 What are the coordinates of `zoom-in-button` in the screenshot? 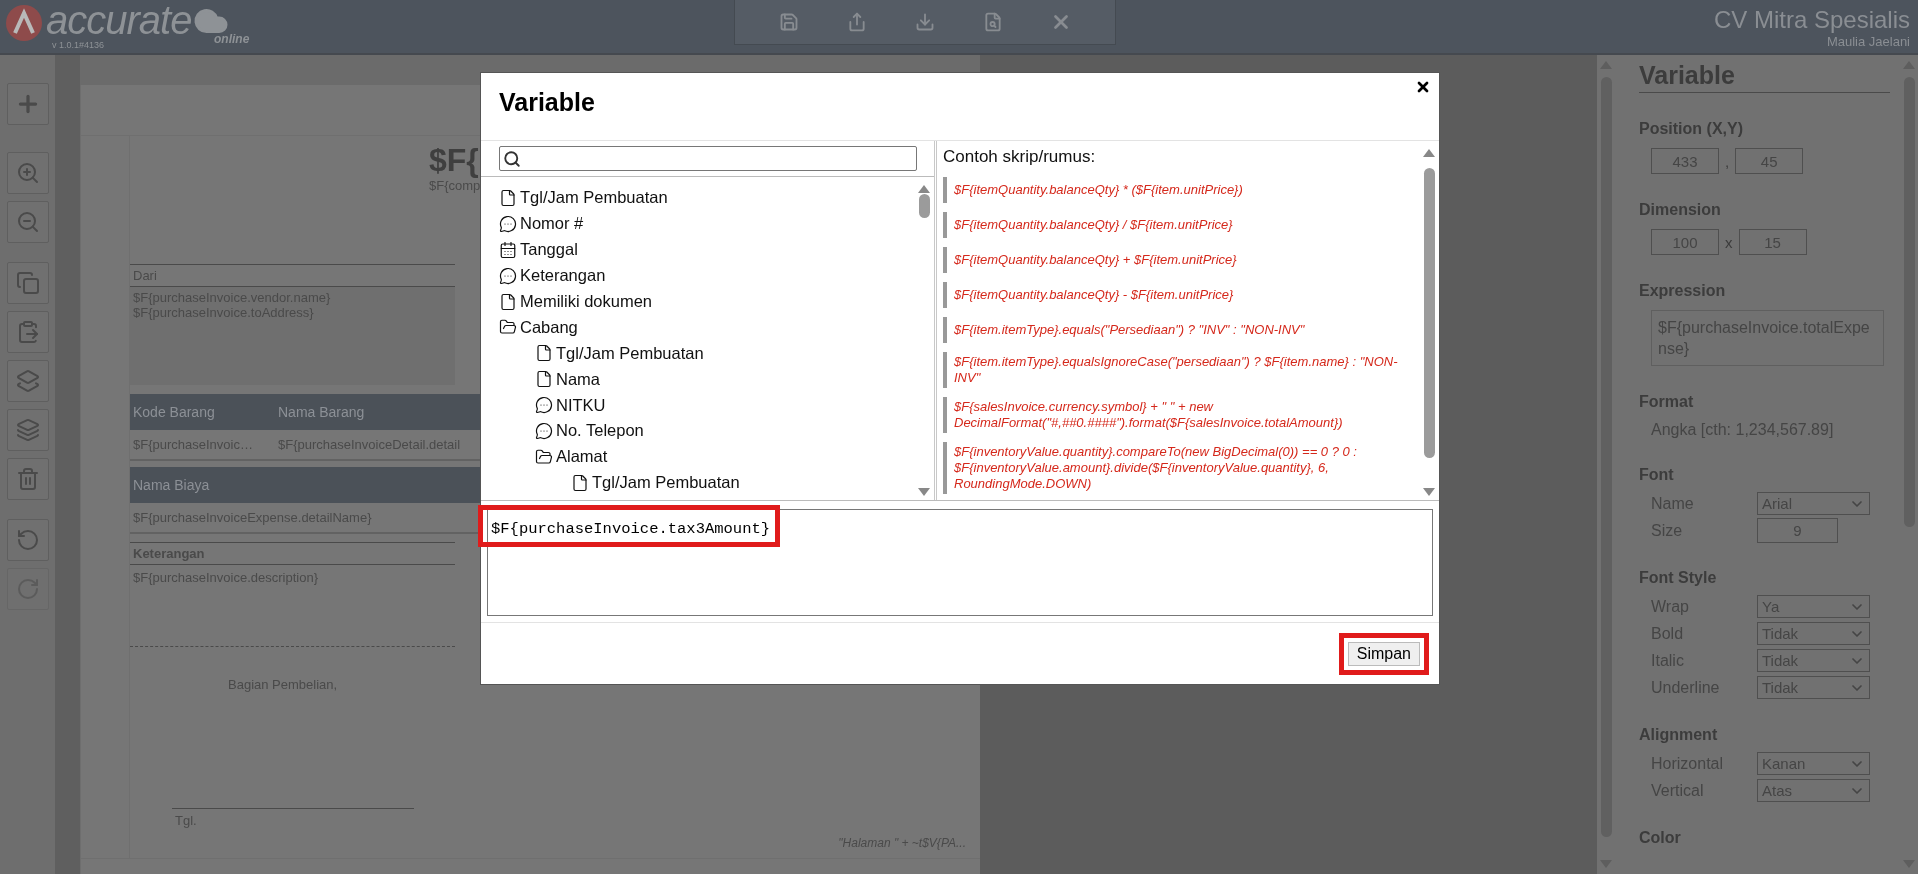 It's located at (27, 173).